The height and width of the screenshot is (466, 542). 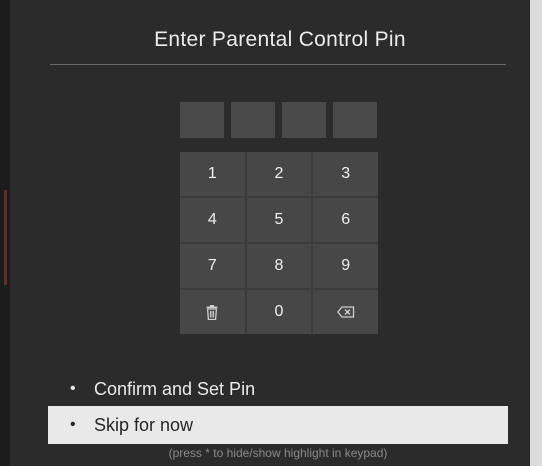 What do you see at coordinates (278, 389) in the screenshot?
I see `confirm-and-set-pin-option: • Confirm and Set Pin` at bounding box center [278, 389].